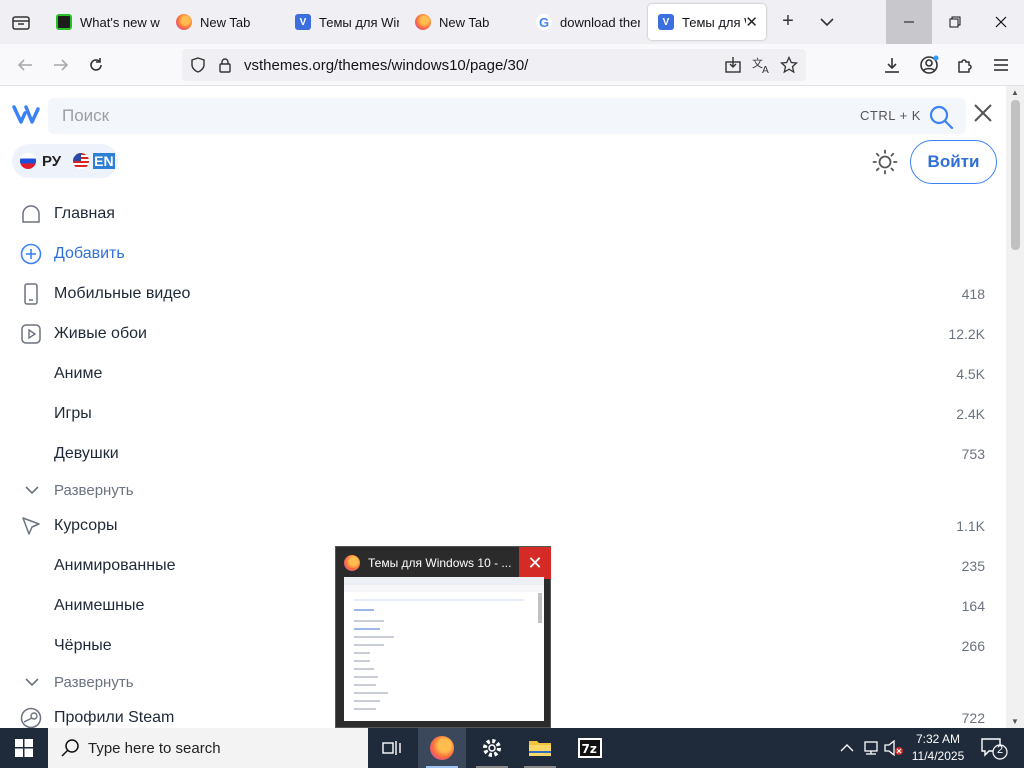 The width and height of the screenshot is (1024, 768). I want to click on download-icon, so click(892, 65).